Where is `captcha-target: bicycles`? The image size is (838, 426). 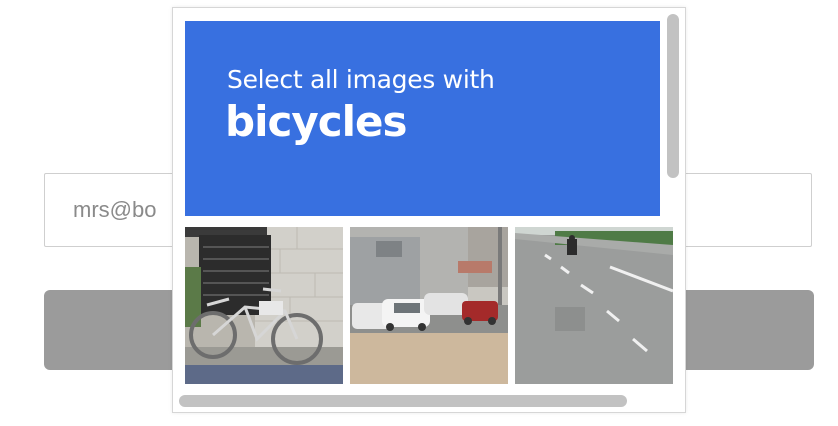 captcha-target: bicycles is located at coordinates (316, 121).